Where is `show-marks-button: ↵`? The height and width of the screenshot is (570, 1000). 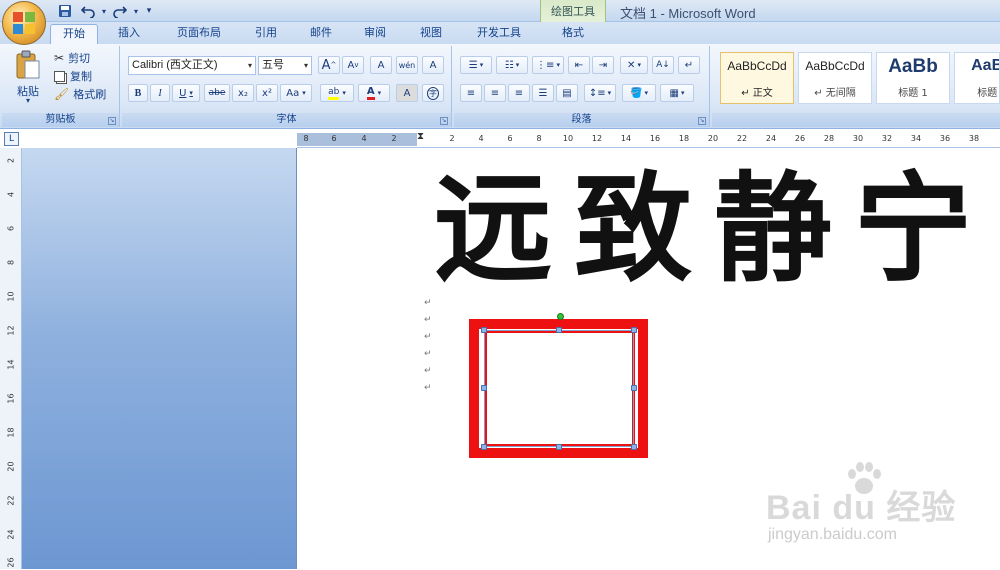 show-marks-button: ↵ is located at coordinates (689, 65).